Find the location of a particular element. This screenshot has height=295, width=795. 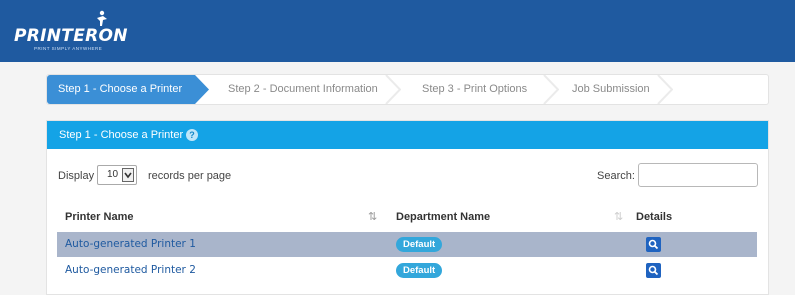

step-1-tab: Step 1 - Choose a Printer is located at coordinates (121, 89).